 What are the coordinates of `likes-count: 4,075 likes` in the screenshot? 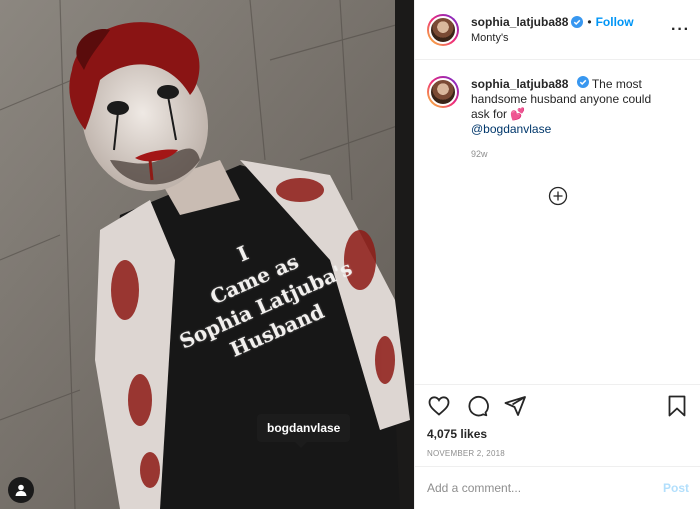 It's located at (558, 434).